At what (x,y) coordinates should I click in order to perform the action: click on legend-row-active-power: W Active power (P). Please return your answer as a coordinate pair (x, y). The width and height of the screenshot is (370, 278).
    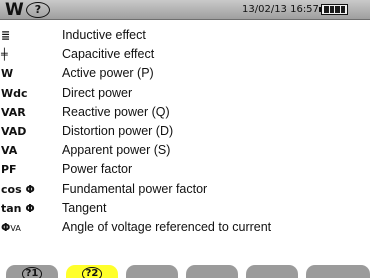
    Looking at the image, I should click on (185, 73).